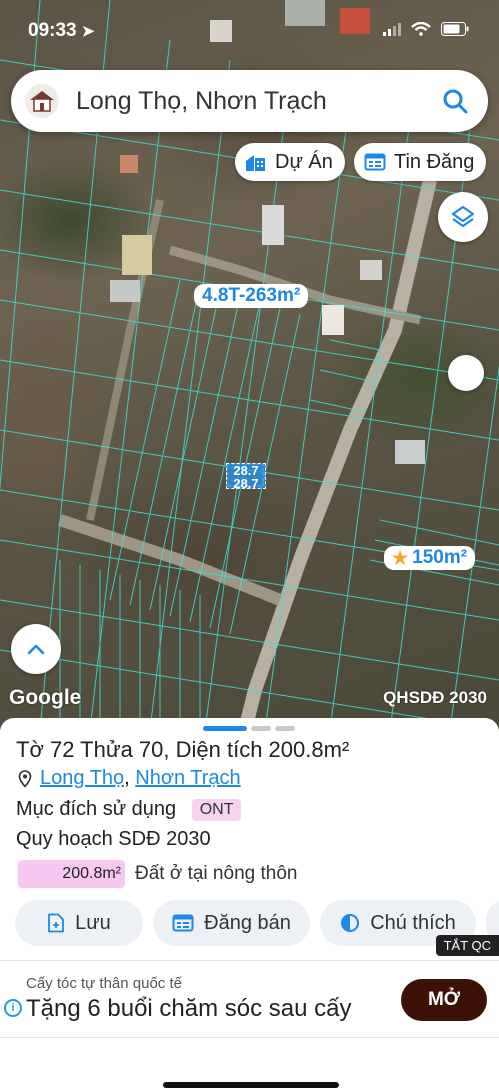  What do you see at coordinates (251, 1085) in the screenshot?
I see `home-indicator` at bounding box center [251, 1085].